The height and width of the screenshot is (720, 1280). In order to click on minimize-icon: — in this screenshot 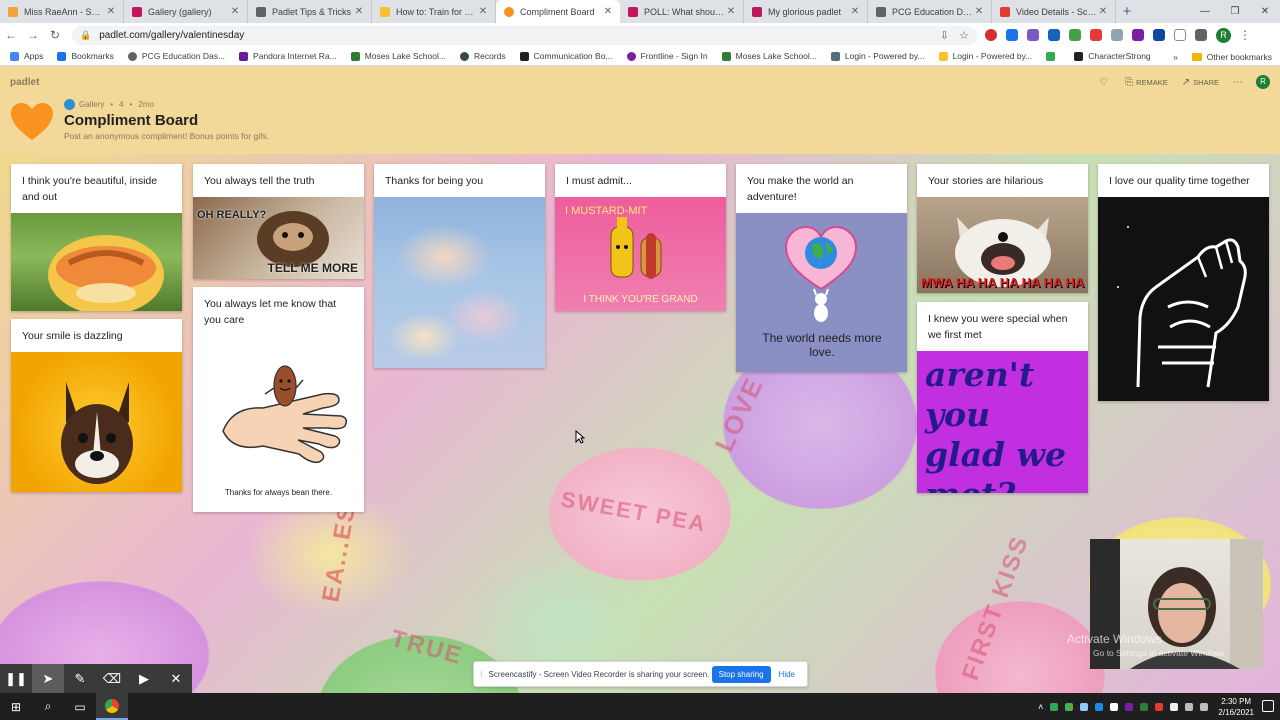, I will do `click(1205, 11)`.